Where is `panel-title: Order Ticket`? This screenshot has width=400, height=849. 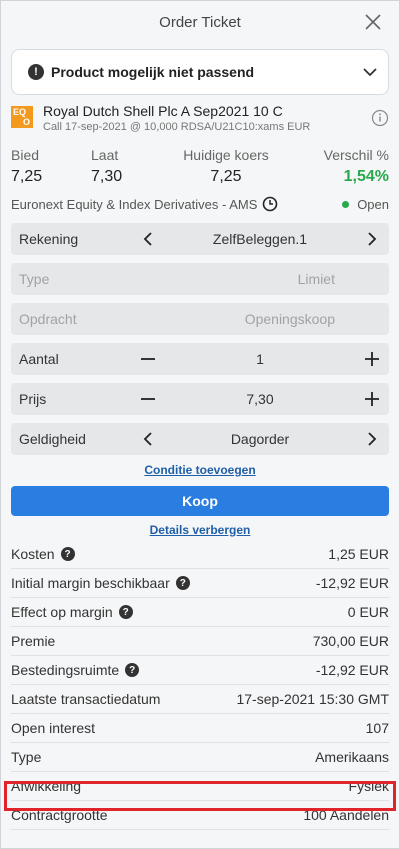
panel-title: Order Ticket is located at coordinates (200, 22).